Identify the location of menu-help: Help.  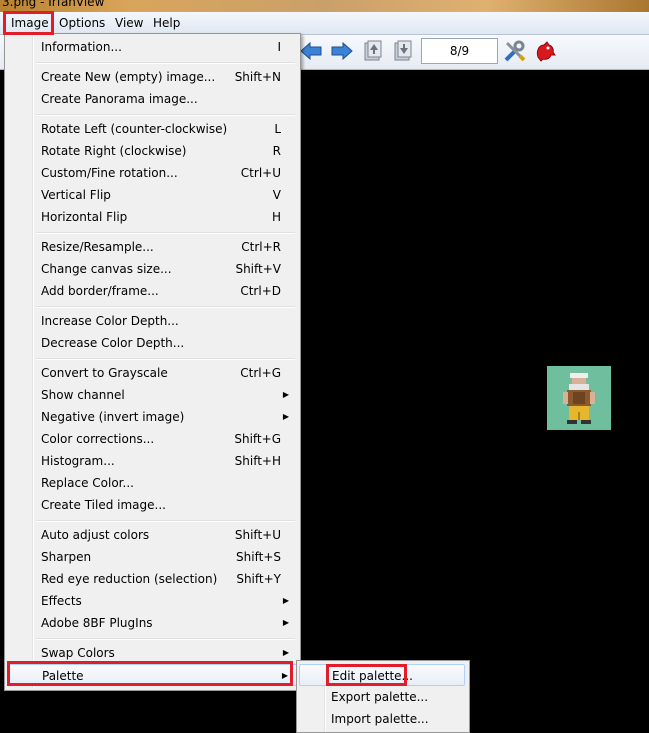
(166, 23).